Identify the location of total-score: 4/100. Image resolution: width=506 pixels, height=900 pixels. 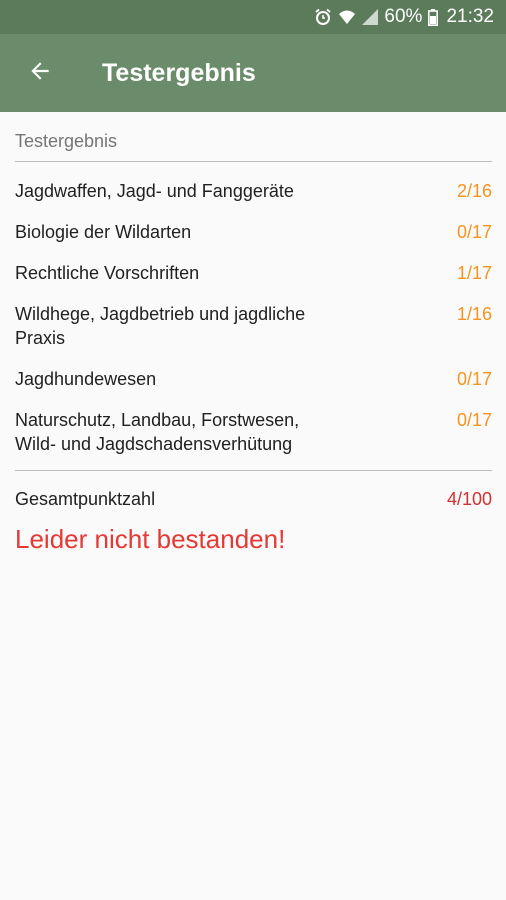
(469, 499).